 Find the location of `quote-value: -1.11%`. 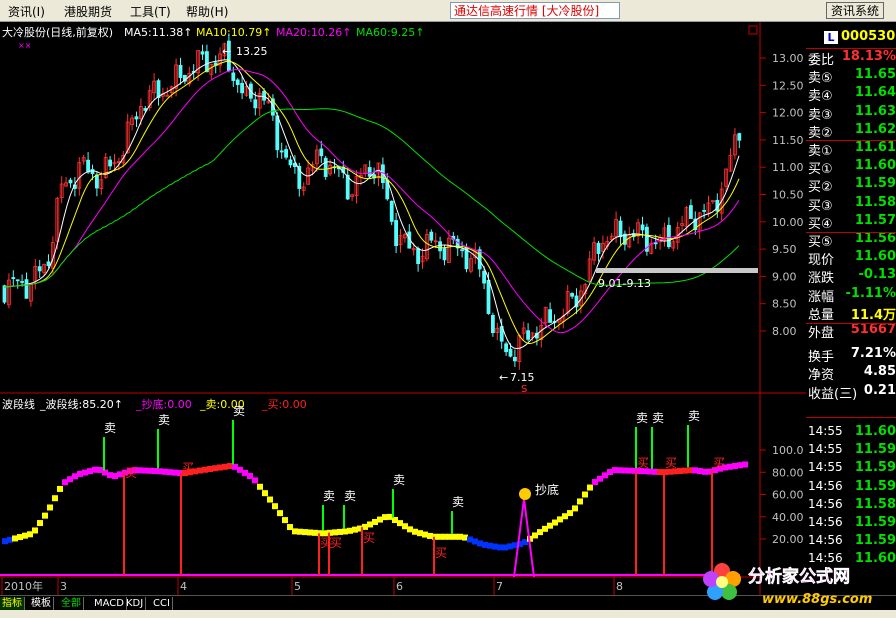

quote-value: -1.11% is located at coordinates (870, 293).